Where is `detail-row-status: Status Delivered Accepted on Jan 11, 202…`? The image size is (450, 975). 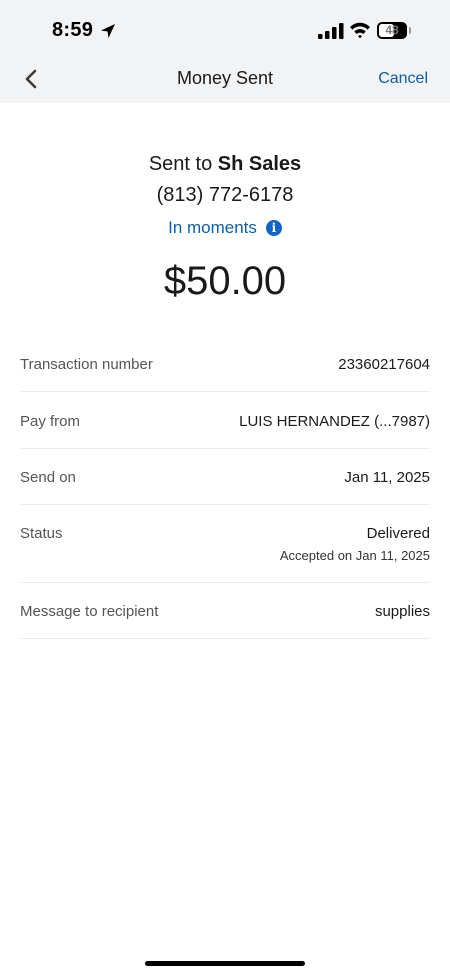
detail-row-status: Status Delivered Accepted on Jan 11, 202… is located at coordinates (225, 544).